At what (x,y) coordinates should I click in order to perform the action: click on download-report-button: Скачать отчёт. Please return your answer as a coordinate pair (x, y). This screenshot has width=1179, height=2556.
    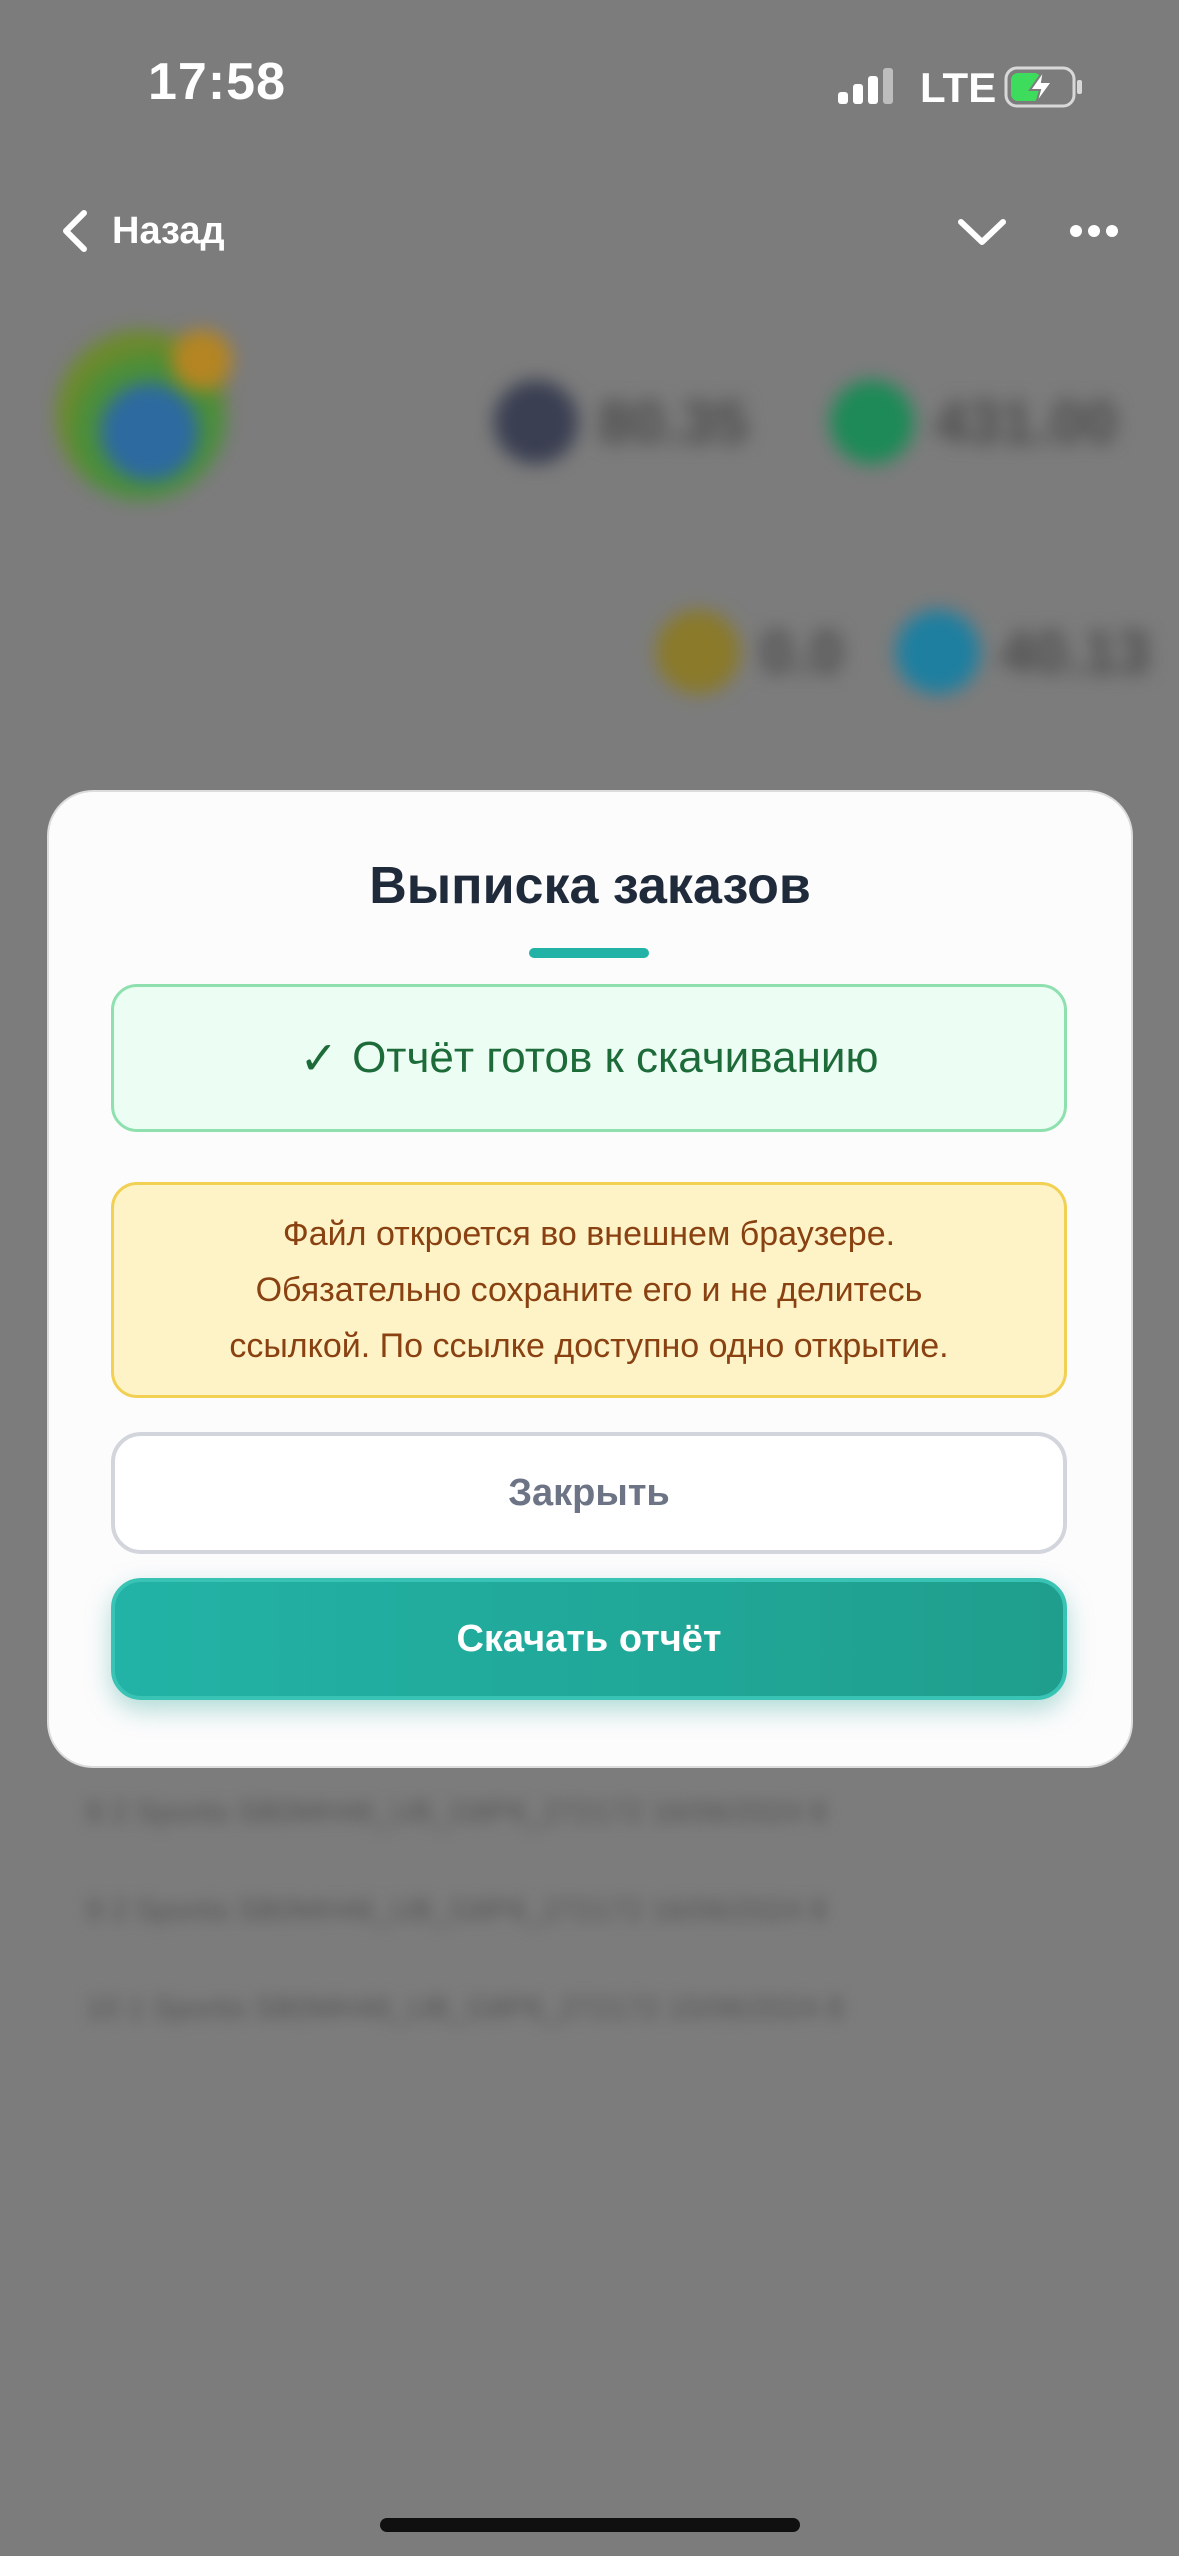
    Looking at the image, I should click on (589, 1639).